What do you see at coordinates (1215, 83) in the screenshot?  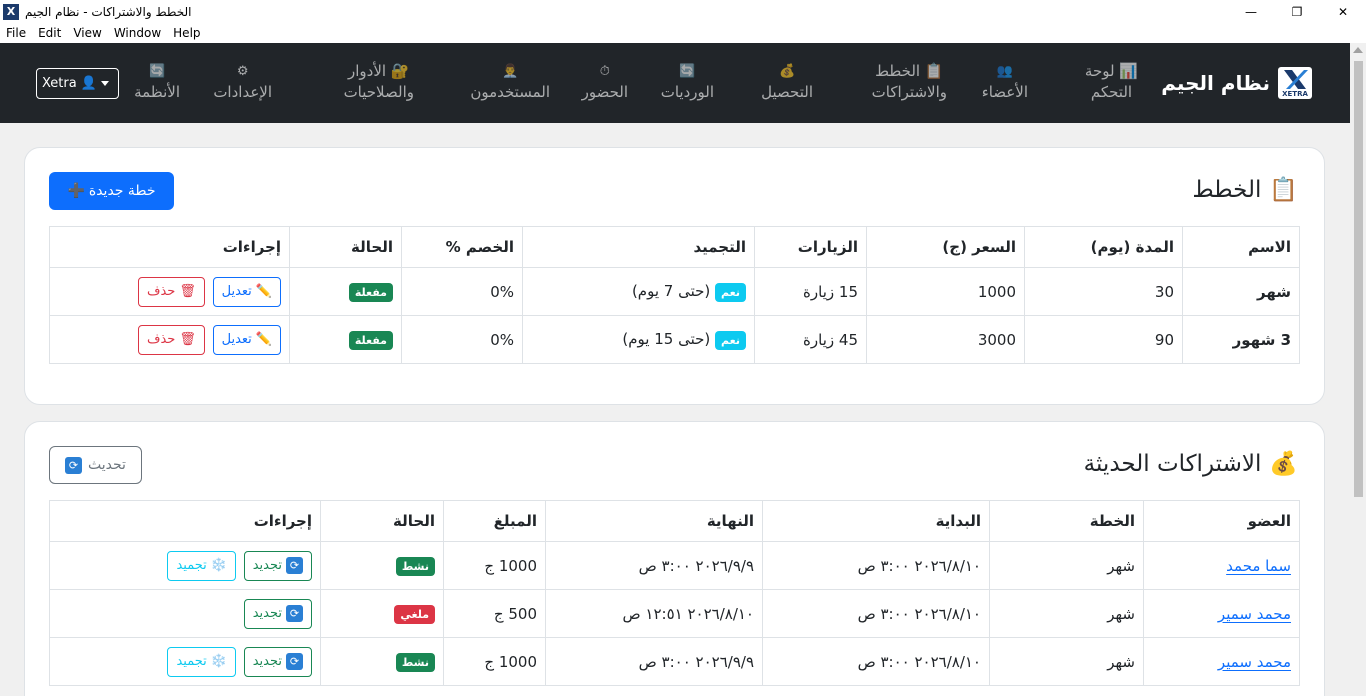 I see `brand-name: نظام الجيم` at bounding box center [1215, 83].